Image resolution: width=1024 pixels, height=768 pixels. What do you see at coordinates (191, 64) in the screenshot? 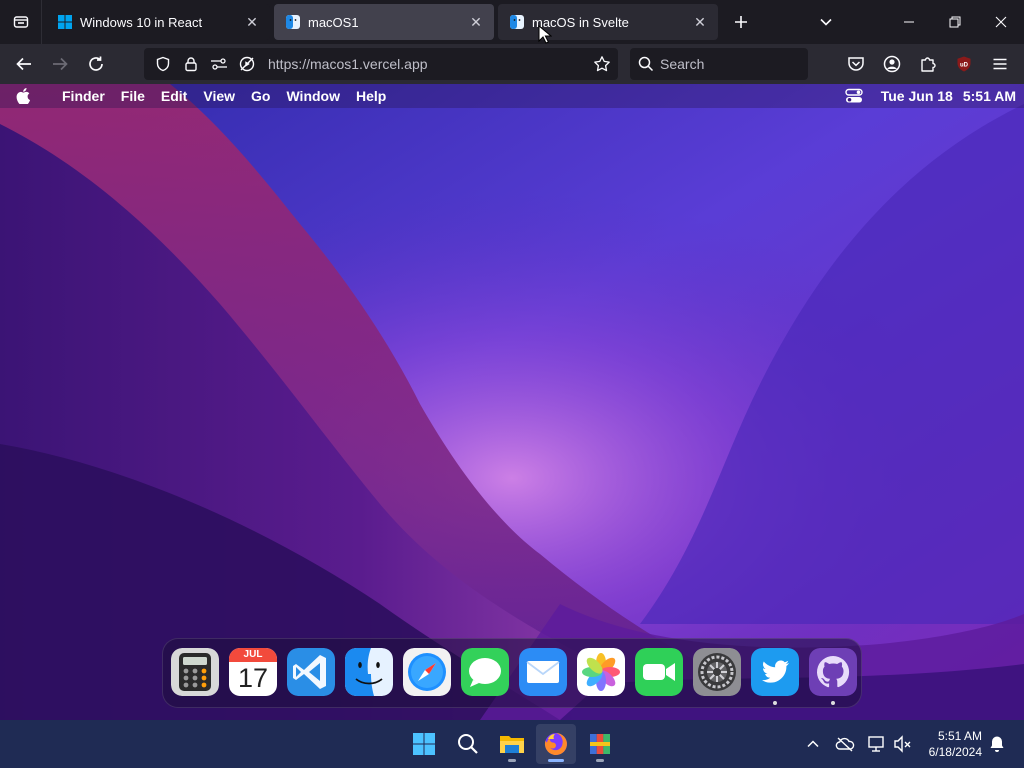
I see `lock-icon` at bounding box center [191, 64].